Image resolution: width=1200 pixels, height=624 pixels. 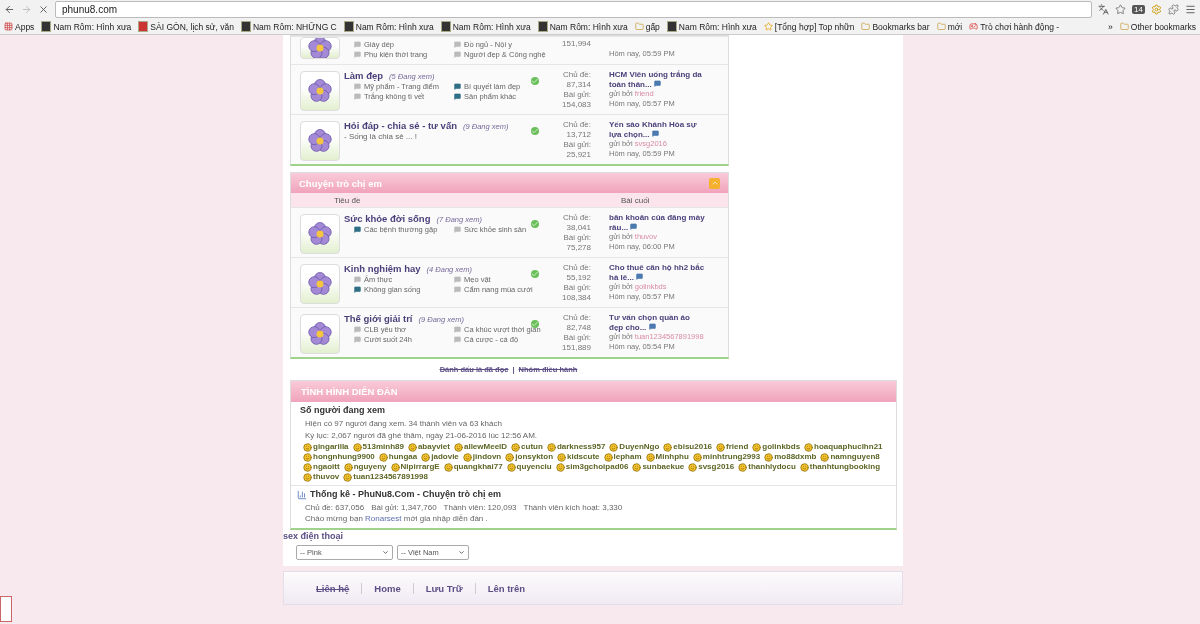 What do you see at coordinates (647, 26) in the screenshot?
I see `bookmark-item: gấp` at bounding box center [647, 26].